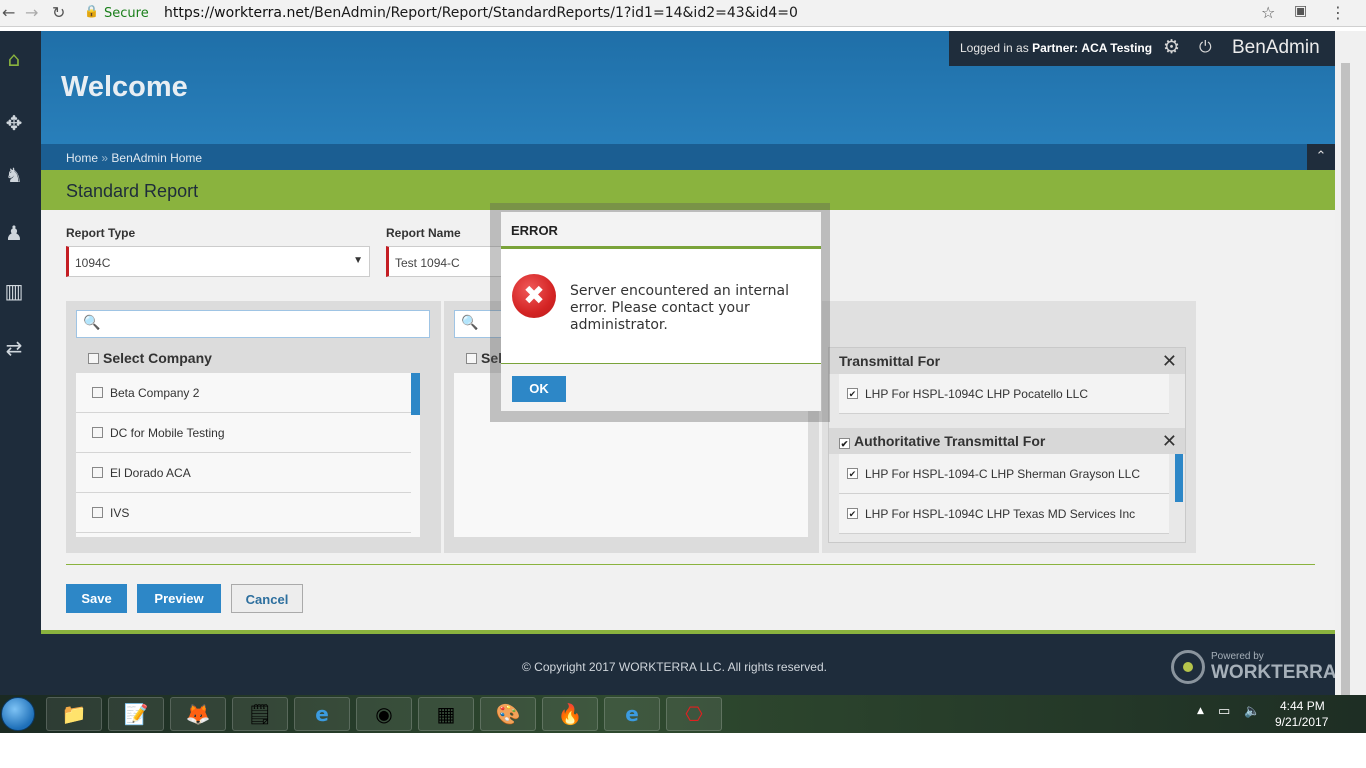  Describe the element at coordinates (101, 233) in the screenshot. I see `report-type-label: Report Type` at that location.